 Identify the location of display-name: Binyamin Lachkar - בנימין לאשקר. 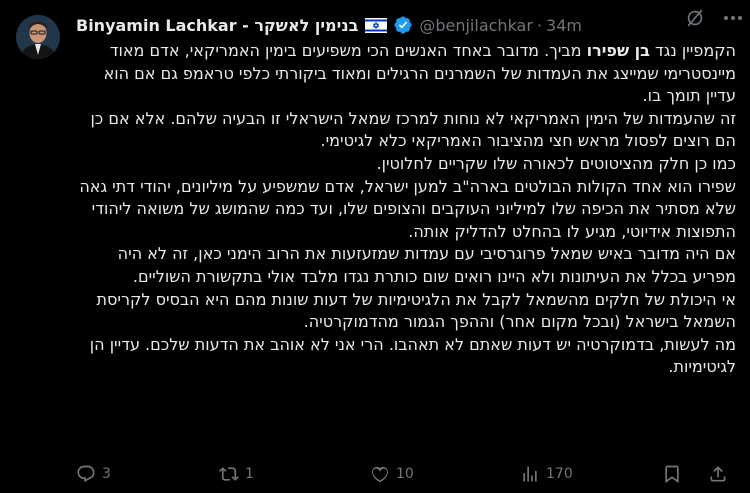
(217, 25).